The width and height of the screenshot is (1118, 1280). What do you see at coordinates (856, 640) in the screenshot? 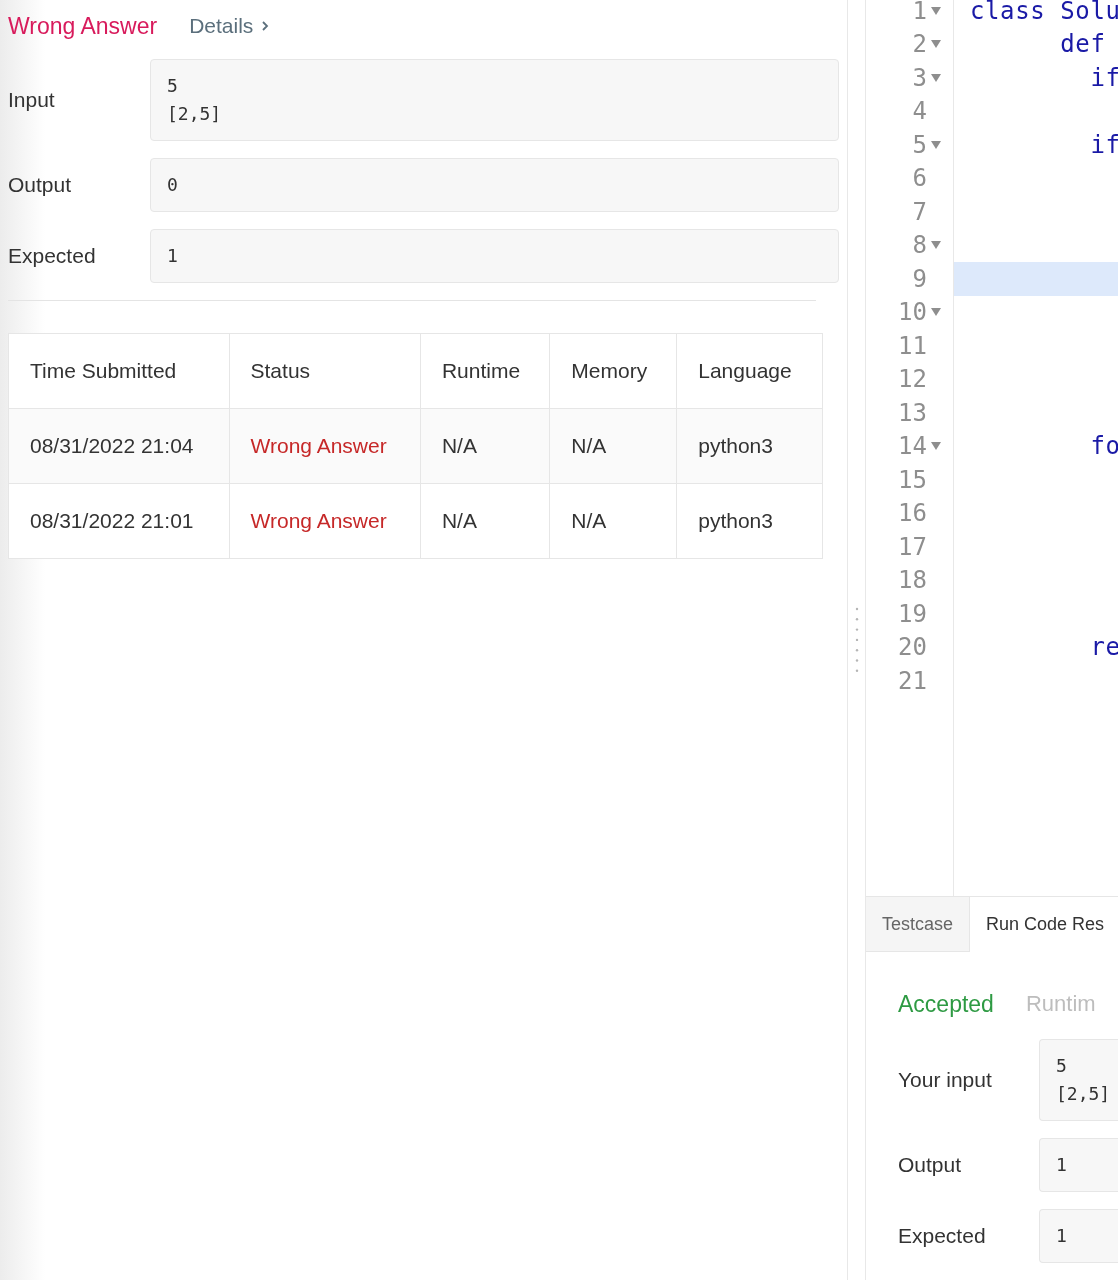
I see `drag-handle-icon` at bounding box center [856, 640].